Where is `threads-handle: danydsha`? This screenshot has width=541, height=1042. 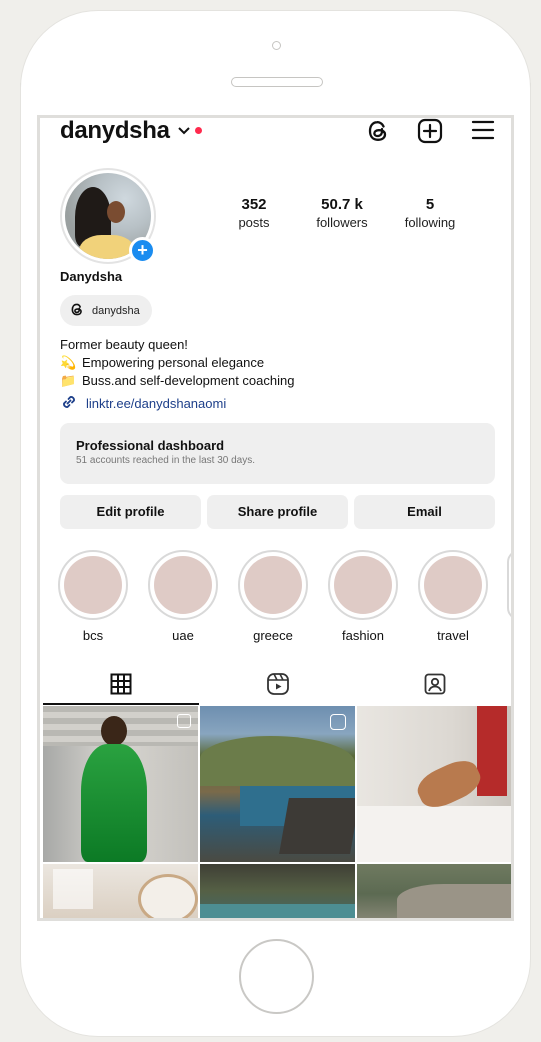
threads-handle: danydsha is located at coordinates (116, 310).